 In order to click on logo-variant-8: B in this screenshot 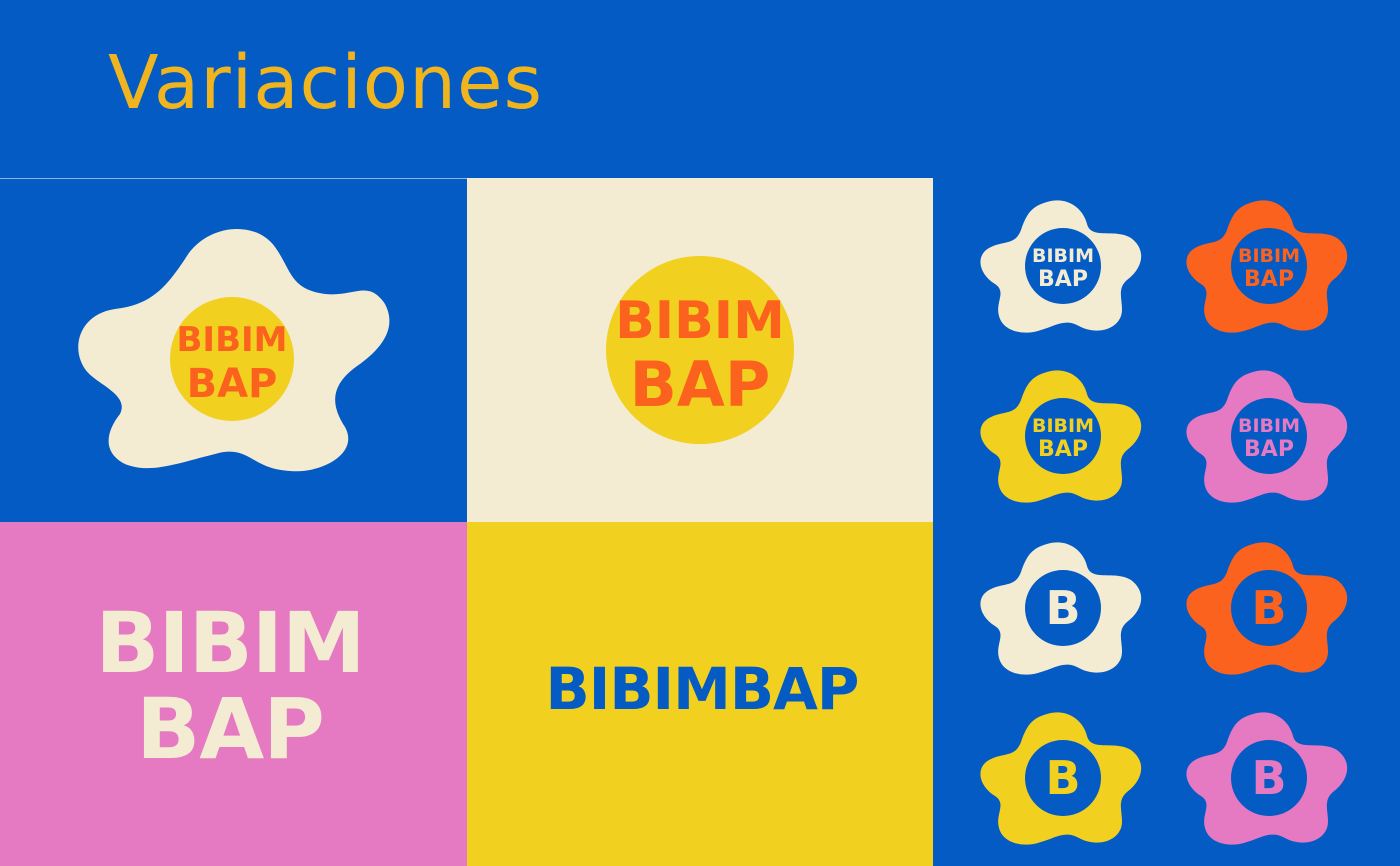, I will do `click(1271, 781)`.